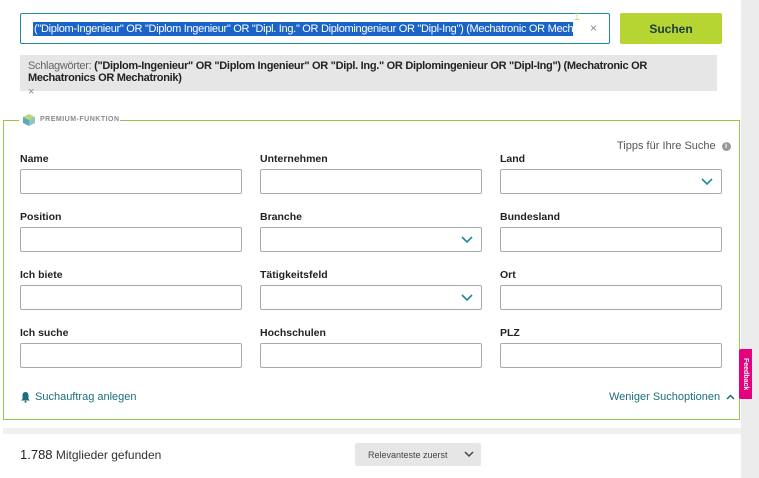 This screenshot has width=759, height=478. I want to click on search-alert-link: Suchauftrag anlegen, so click(78, 397).